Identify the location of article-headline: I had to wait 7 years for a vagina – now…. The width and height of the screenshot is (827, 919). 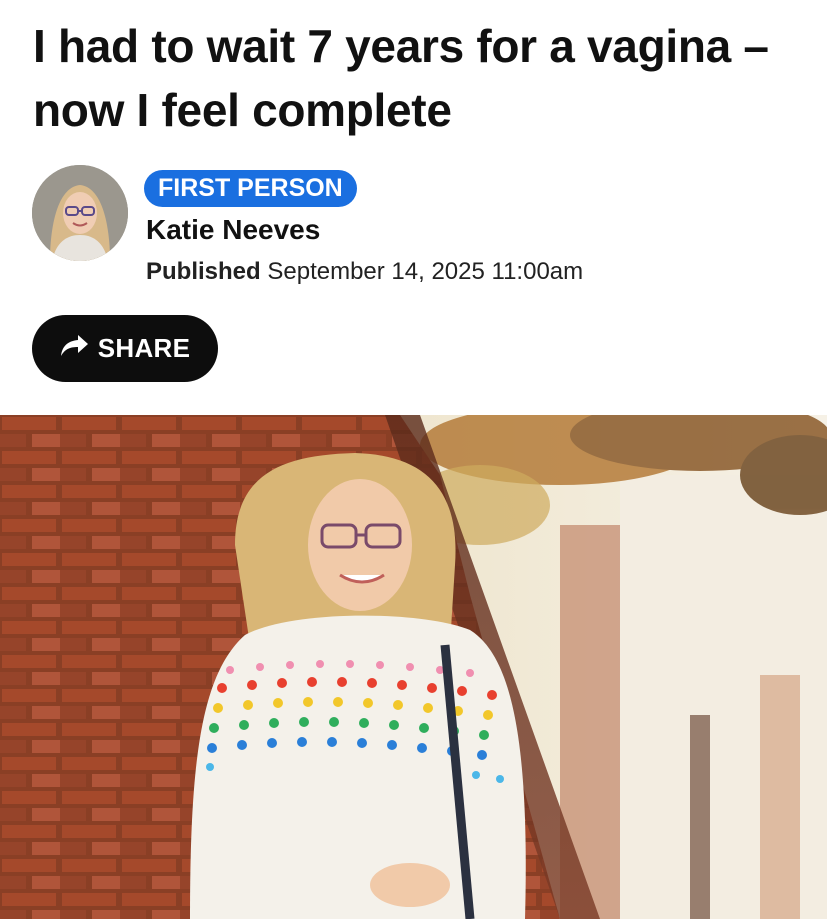
(401, 78).